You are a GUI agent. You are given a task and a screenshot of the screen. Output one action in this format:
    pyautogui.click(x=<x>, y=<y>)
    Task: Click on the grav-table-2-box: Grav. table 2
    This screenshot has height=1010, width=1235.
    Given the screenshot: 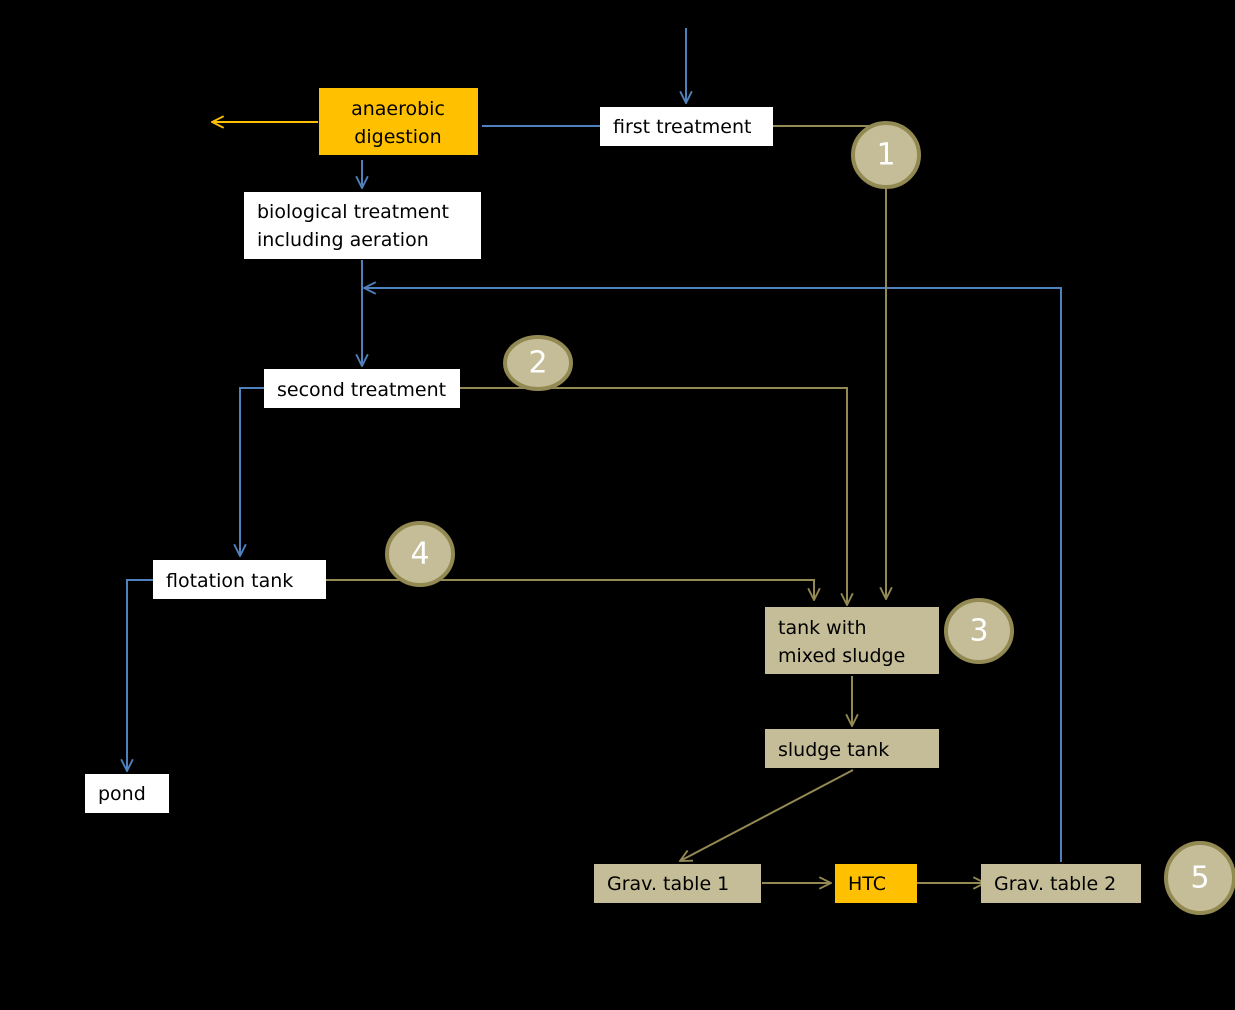 What is the action you would take?
    pyautogui.click(x=1061, y=883)
    